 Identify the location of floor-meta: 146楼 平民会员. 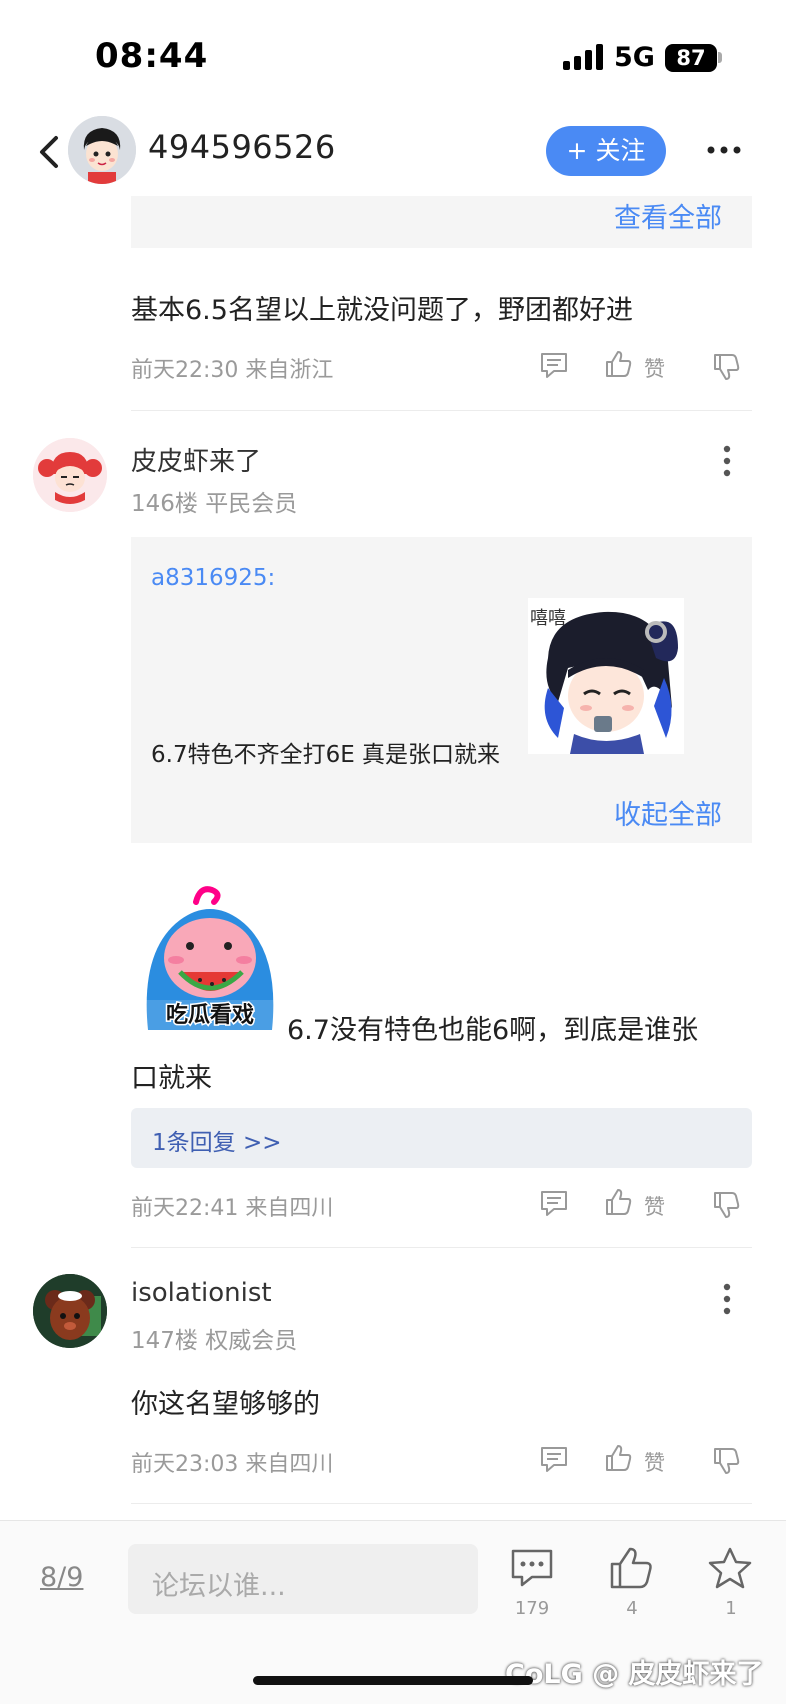
(214, 504).